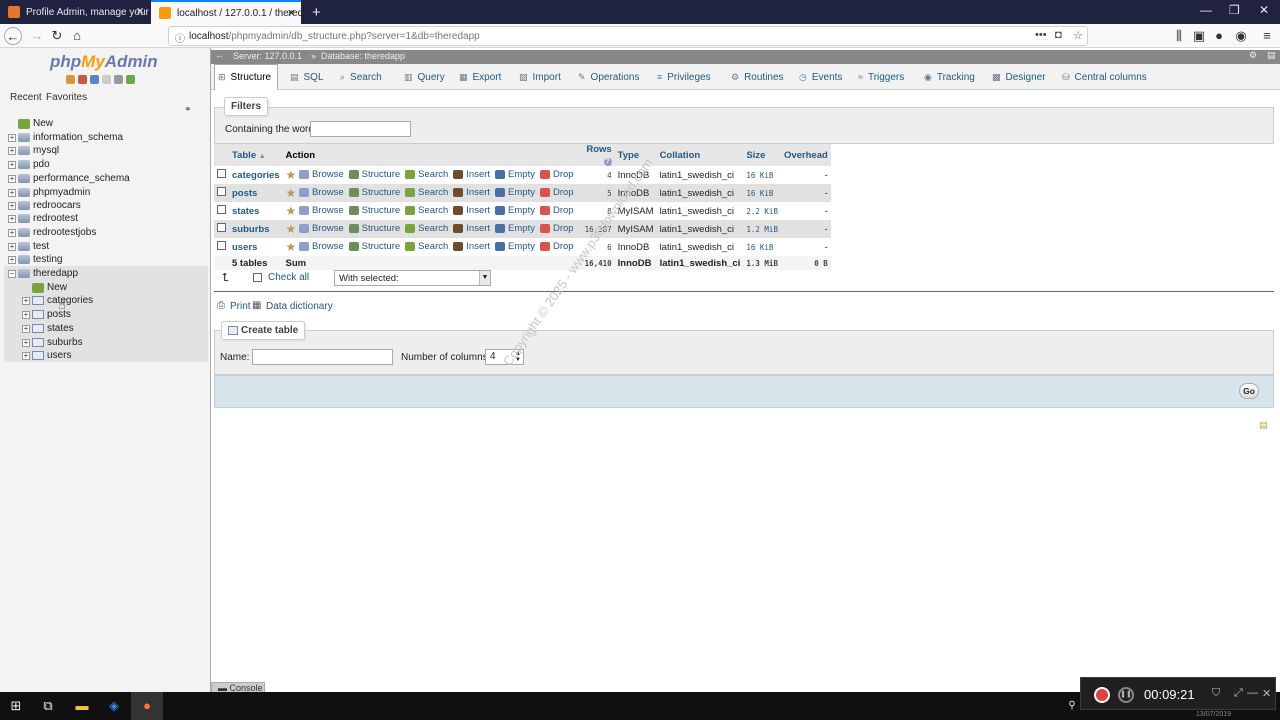 The height and width of the screenshot is (720, 1280). What do you see at coordinates (322, 357) in the screenshot?
I see `table-name-input` at bounding box center [322, 357].